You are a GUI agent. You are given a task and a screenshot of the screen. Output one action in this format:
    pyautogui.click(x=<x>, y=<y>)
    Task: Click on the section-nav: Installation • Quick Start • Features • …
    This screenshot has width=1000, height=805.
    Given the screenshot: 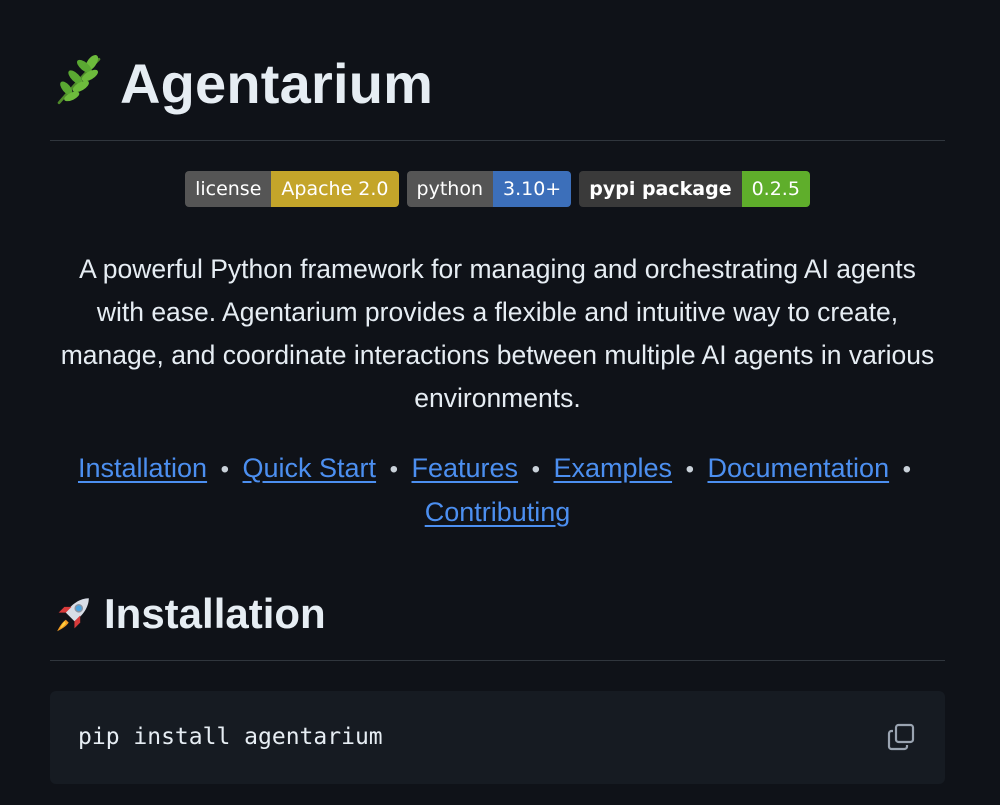 What is the action you would take?
    pyautogui.click(x=497, y=490)
    